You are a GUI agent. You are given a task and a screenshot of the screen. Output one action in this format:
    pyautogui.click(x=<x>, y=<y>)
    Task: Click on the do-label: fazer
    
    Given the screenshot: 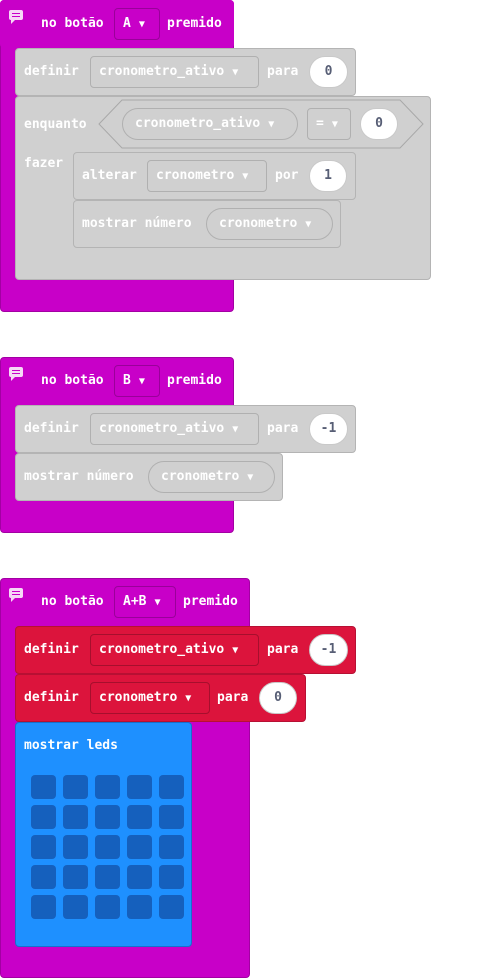 What is the action you would take?
    pyautogui.click(x=44, y=163)
    